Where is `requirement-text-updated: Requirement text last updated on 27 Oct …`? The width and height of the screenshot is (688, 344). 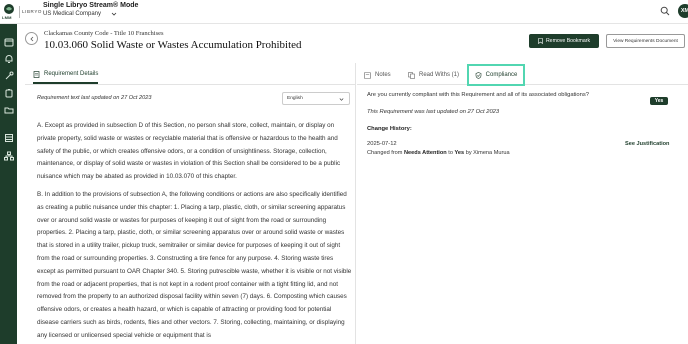 requirement-text-updated: Requirement text last updated on 27 Oct … is located at coordinates (94, 98).